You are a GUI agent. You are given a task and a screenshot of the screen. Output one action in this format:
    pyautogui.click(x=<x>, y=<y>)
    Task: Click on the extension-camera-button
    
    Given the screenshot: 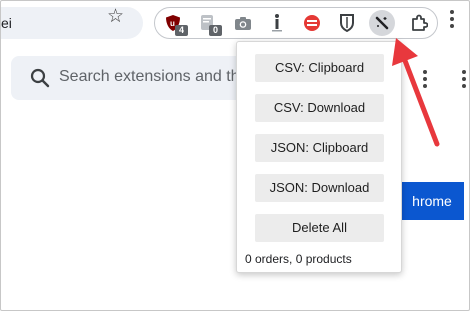 What is the action you would take?
    pyautogui.click(x=243, y=23)
    